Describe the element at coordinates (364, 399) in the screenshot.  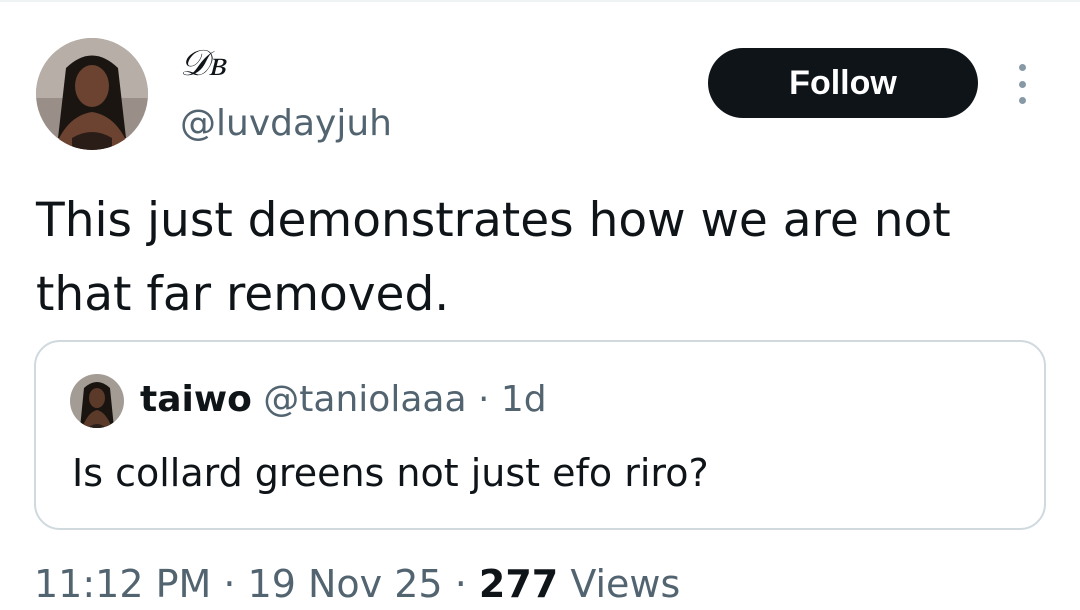
I see `quoted-handle: @taniolaaa` at that location.